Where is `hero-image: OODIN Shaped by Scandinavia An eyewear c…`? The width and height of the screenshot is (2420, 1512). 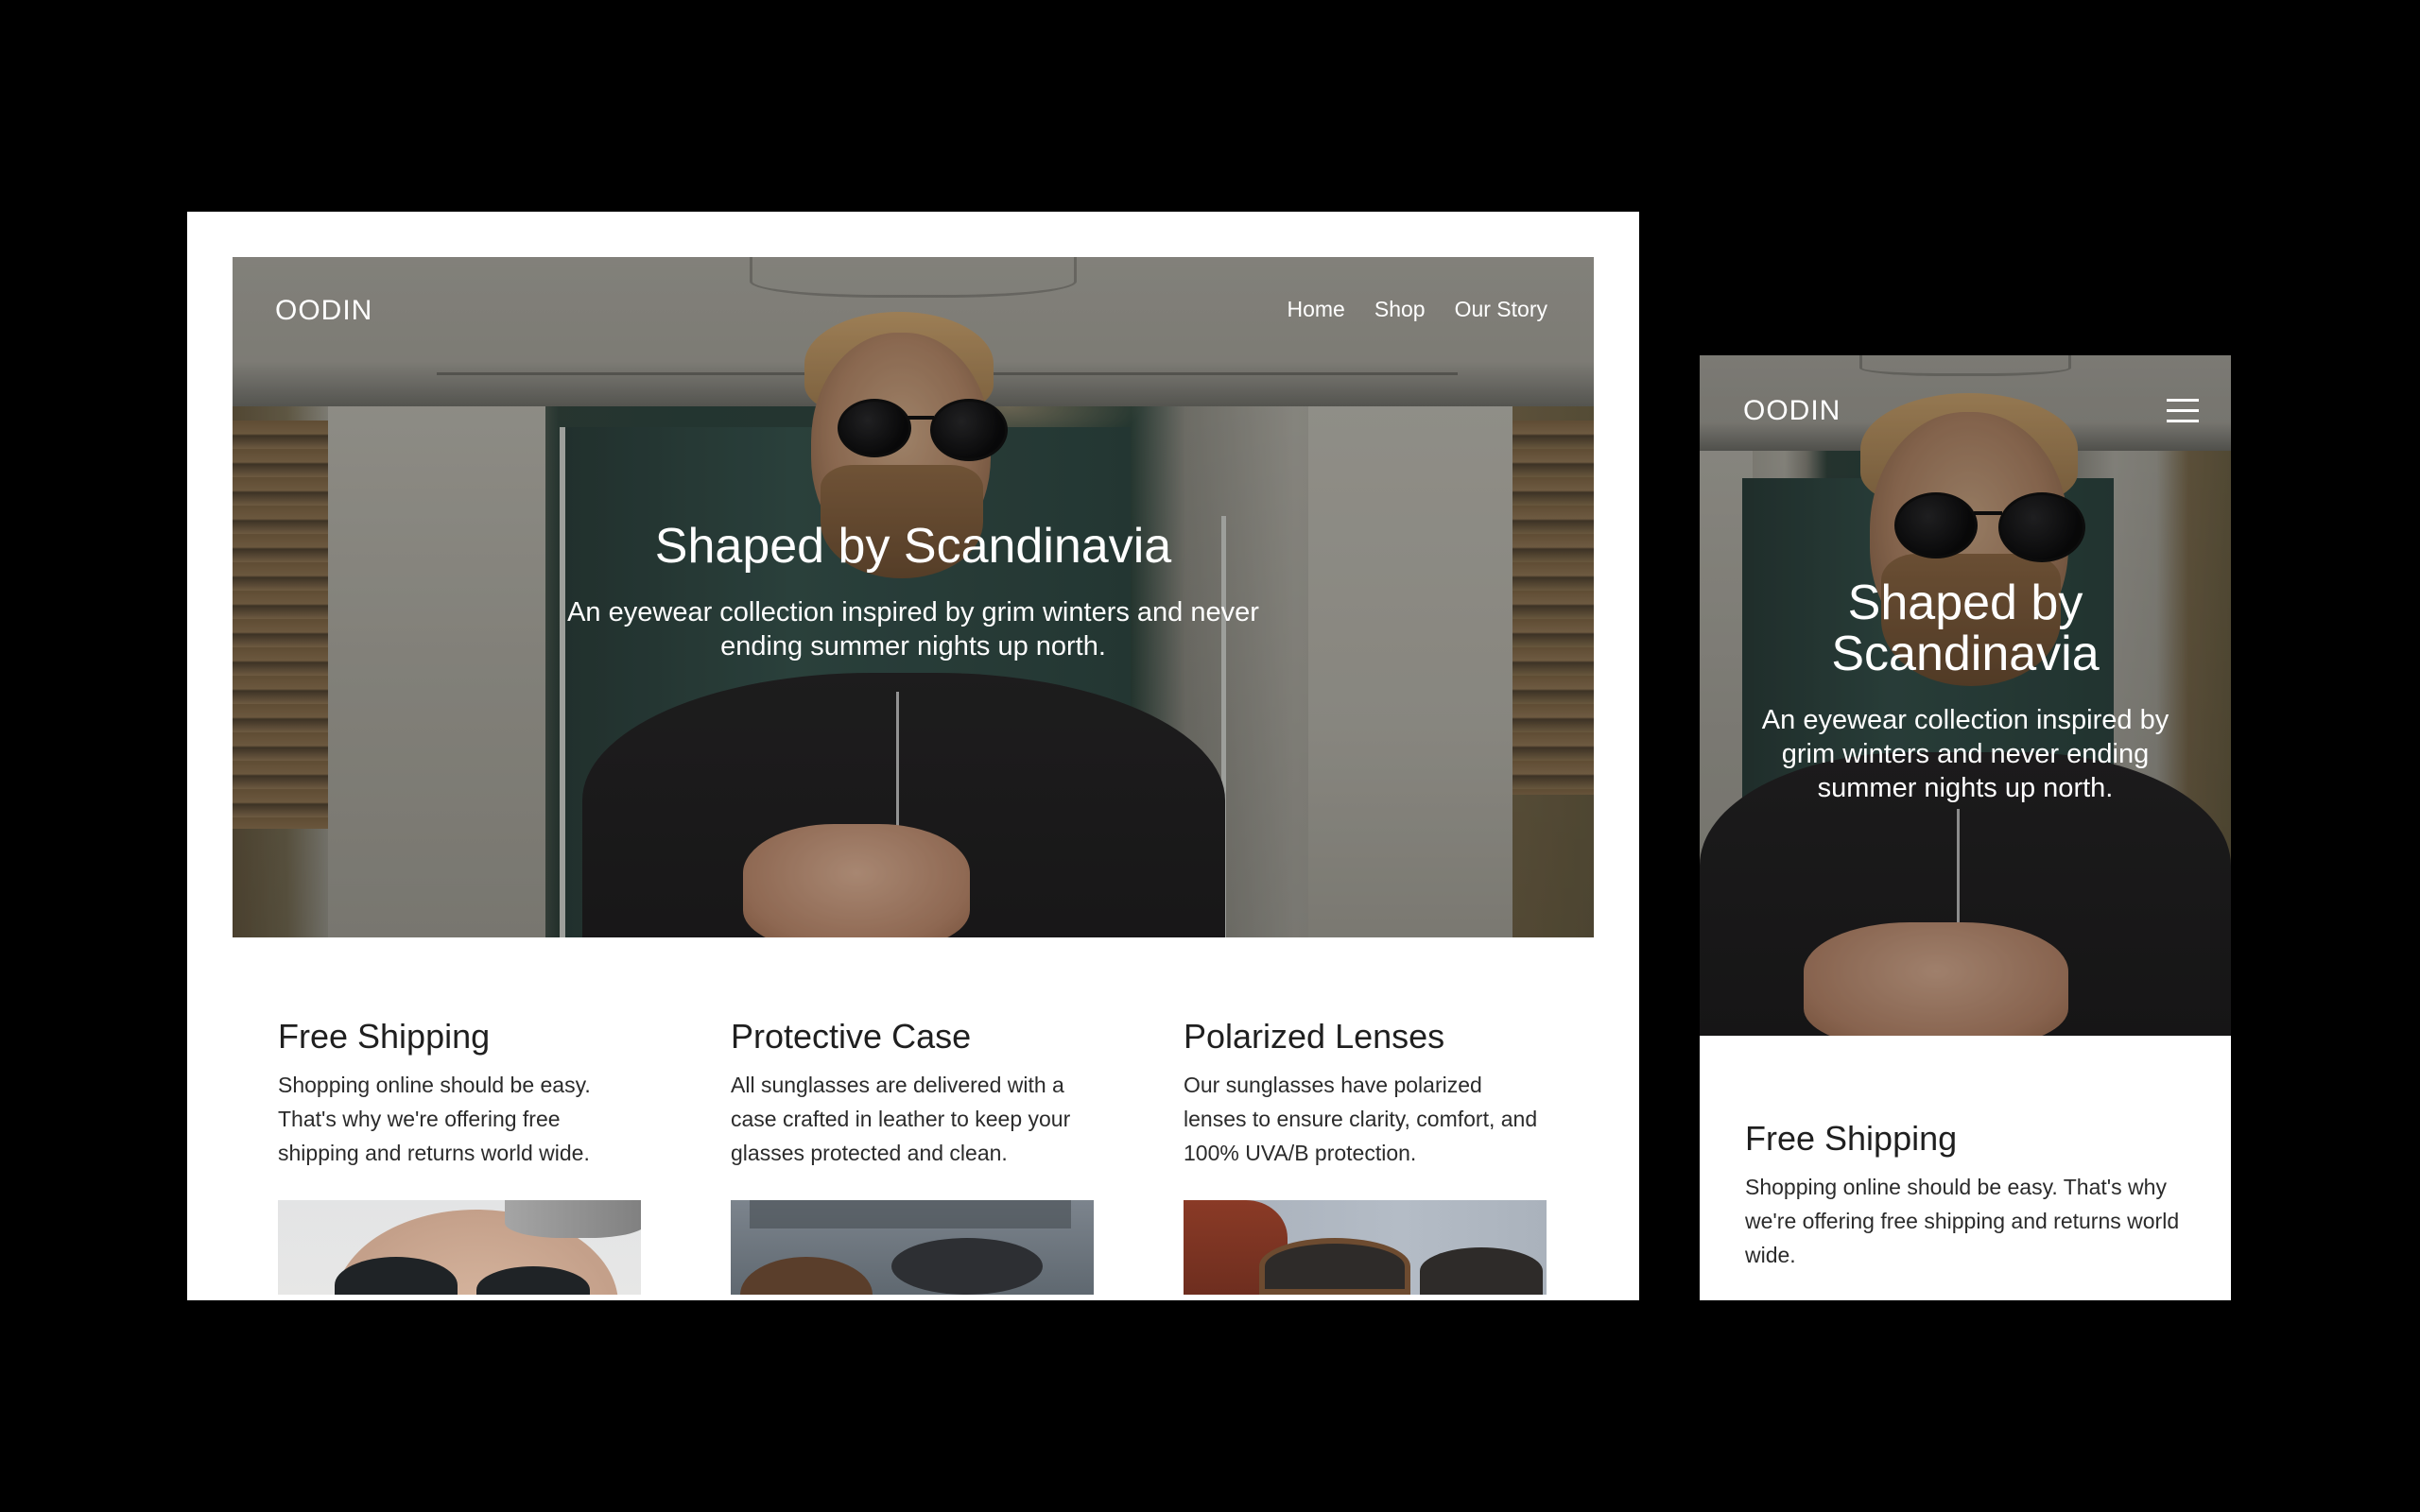
hero-image: OODIN Shaped by Scandinavia An eyewear c… is located at coordinates (1965, 695).